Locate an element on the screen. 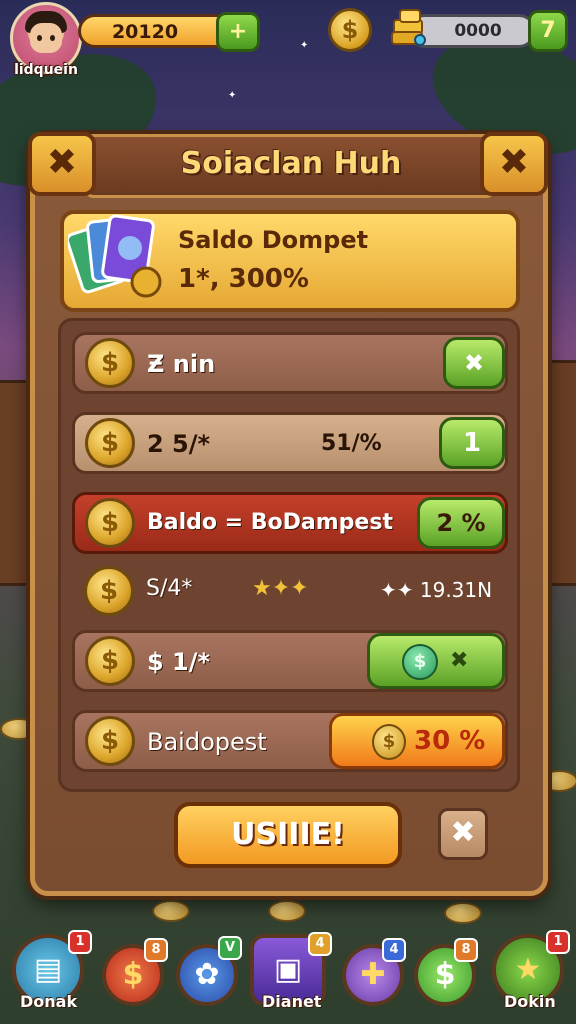 Image resolution: width=576 pixels, height=1024 pixels. row-action-button: 1 is located at coordinates (472, 443).